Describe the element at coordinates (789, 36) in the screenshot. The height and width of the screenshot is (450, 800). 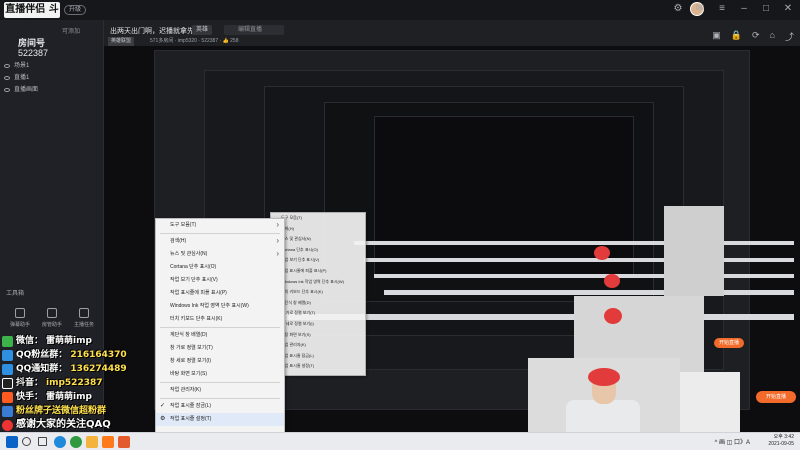
I see `share-icon: ⤴` at that location.